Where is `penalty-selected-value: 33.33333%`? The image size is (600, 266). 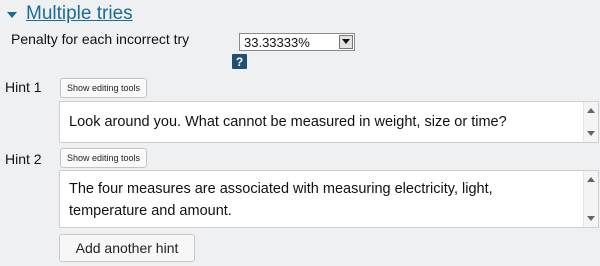
penalty-selected-value: 33.33333% is located at coordinates (277, 42).